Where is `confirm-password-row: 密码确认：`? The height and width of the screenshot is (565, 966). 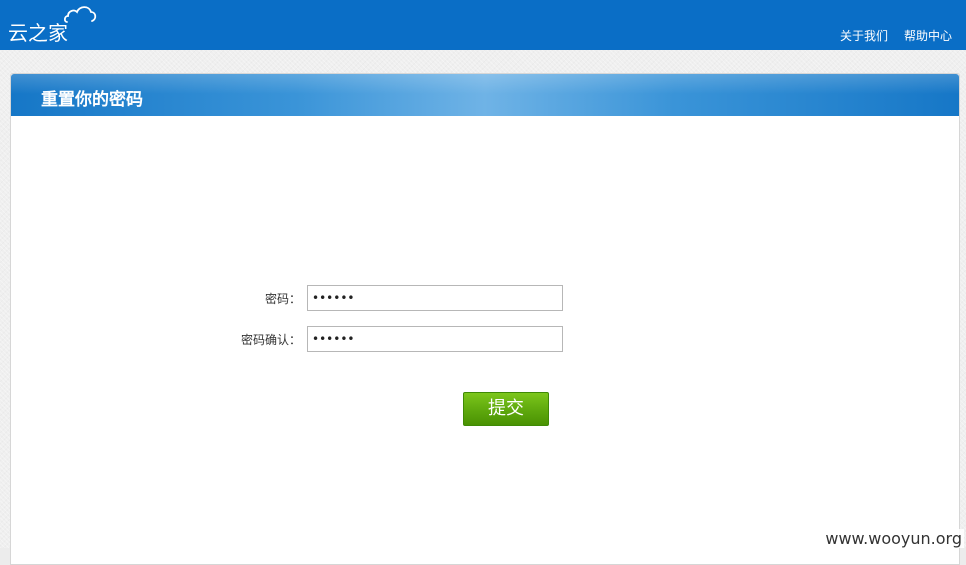 confirm-password-row: 密码确认： is located at coordinates (387, 339).